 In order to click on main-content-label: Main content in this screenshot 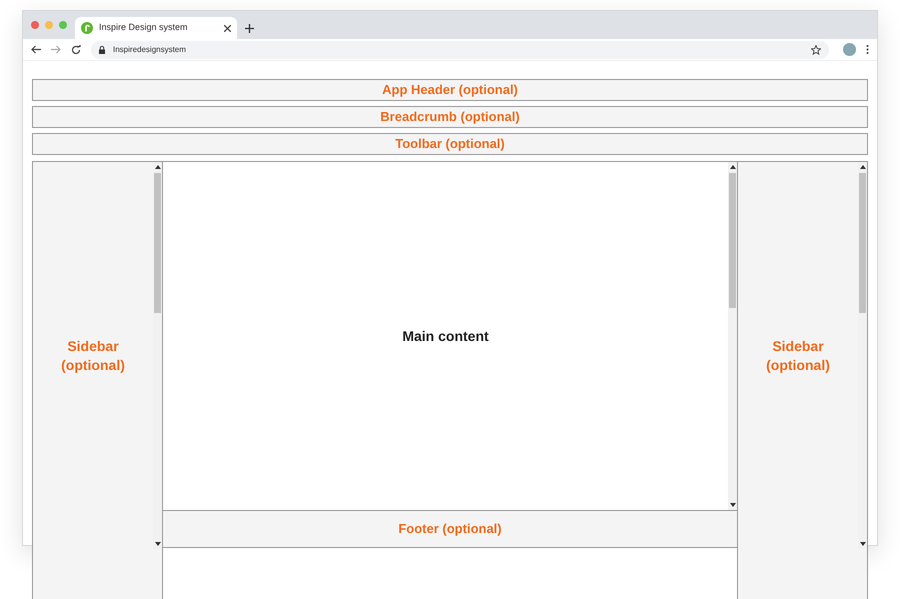, I will do `click(445, 336)`.